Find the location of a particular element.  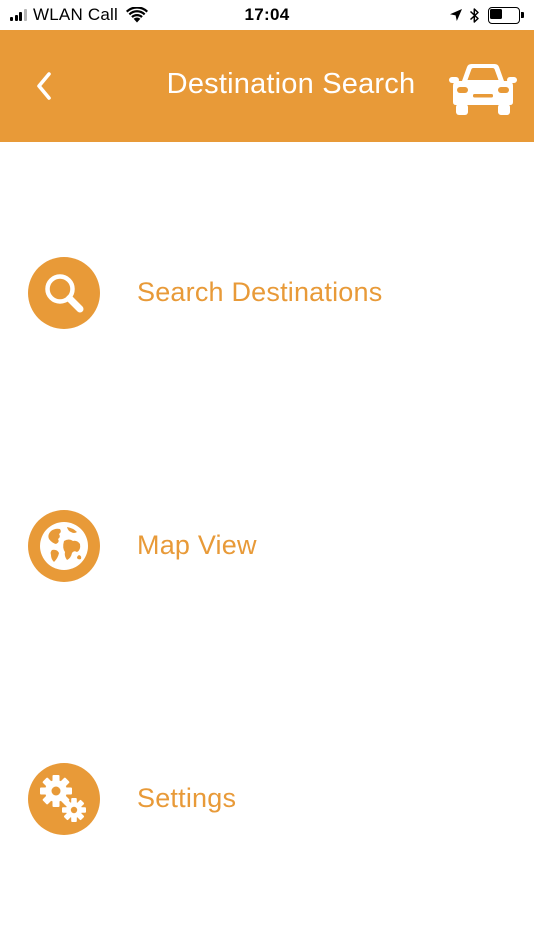

menu-item-search-destinations: Search Destinations is located at coordinates (267, 293).